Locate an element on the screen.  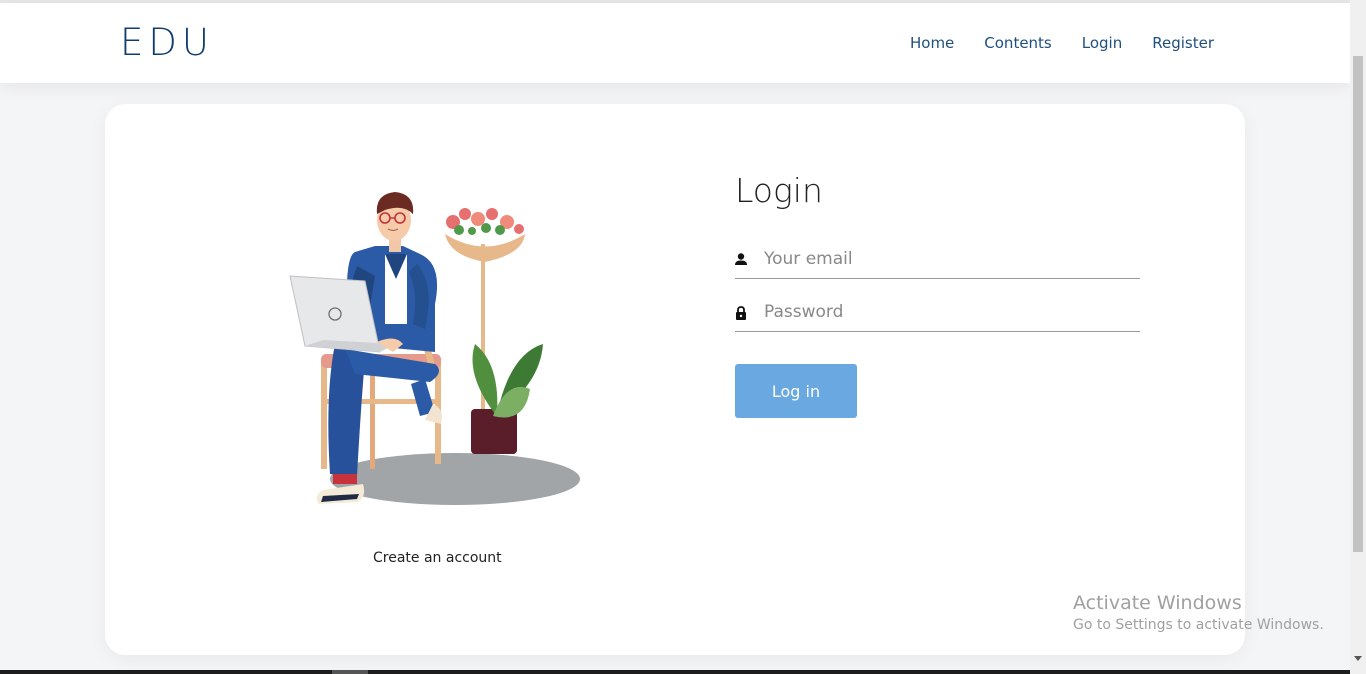
main-nav: Home Contents Login Register is located at coordinates (1062, 43).